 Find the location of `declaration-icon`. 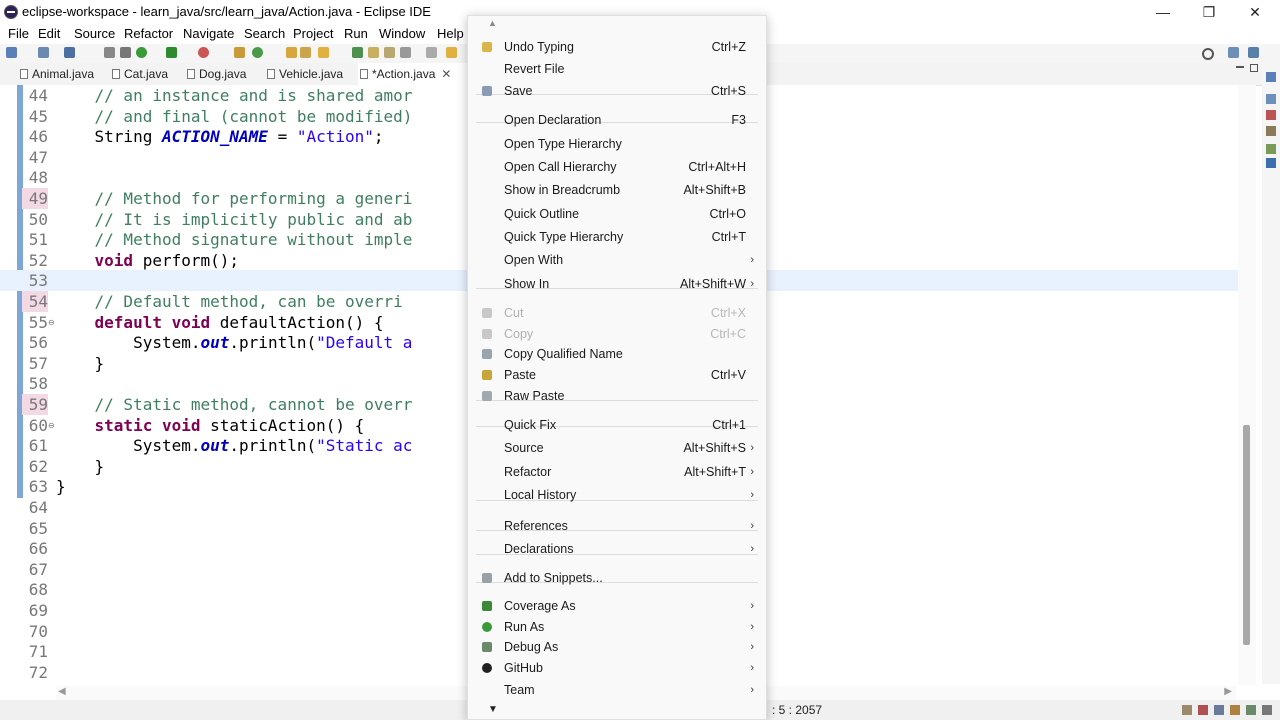

declaration-icon is located at coordinates (1271, 149).